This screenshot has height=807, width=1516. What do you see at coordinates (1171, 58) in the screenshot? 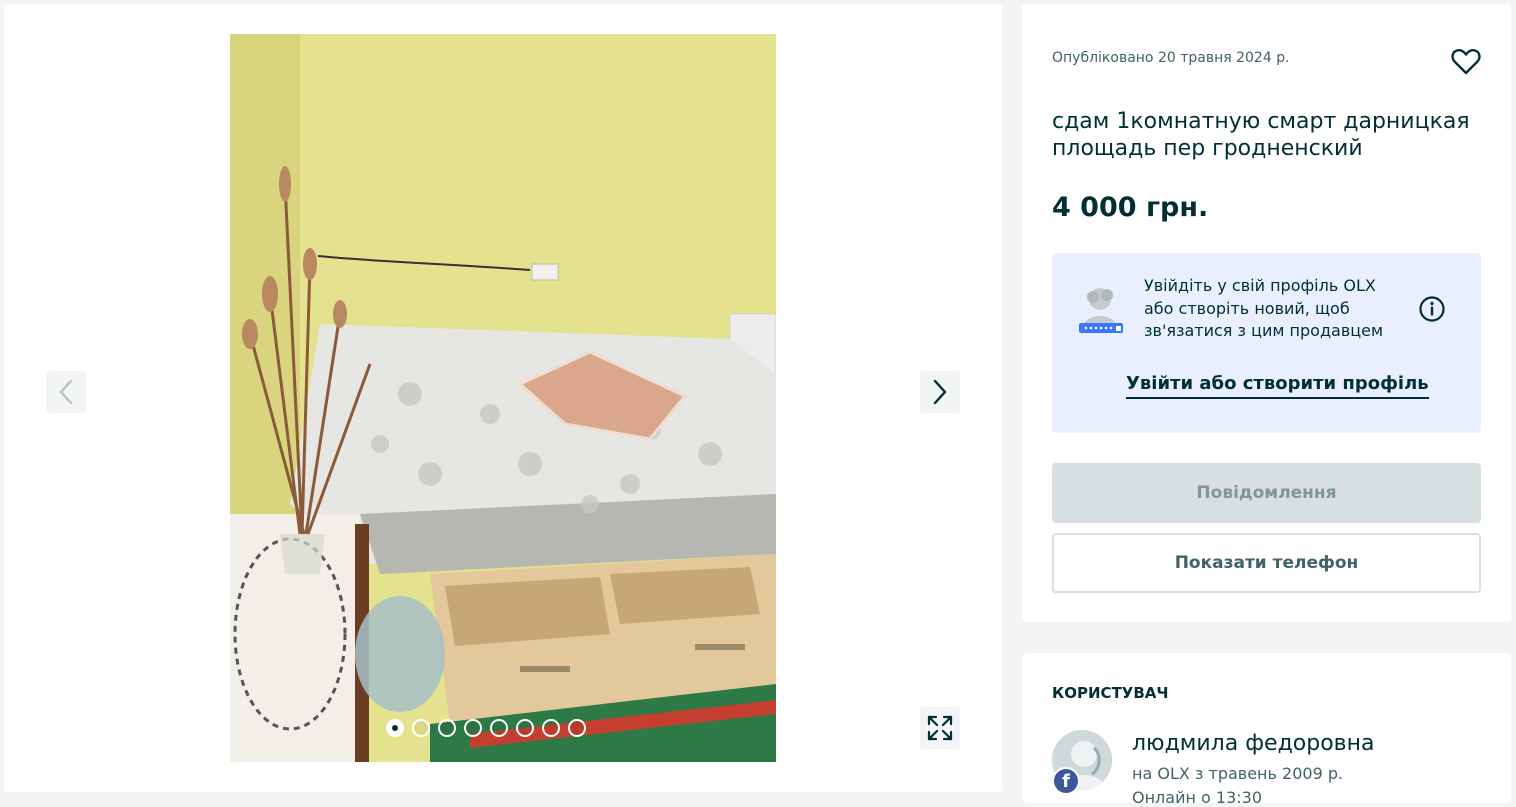
I see `posted-date: Опубліковано 20 травня 2024 р.` at bounding box center [1171, 58].